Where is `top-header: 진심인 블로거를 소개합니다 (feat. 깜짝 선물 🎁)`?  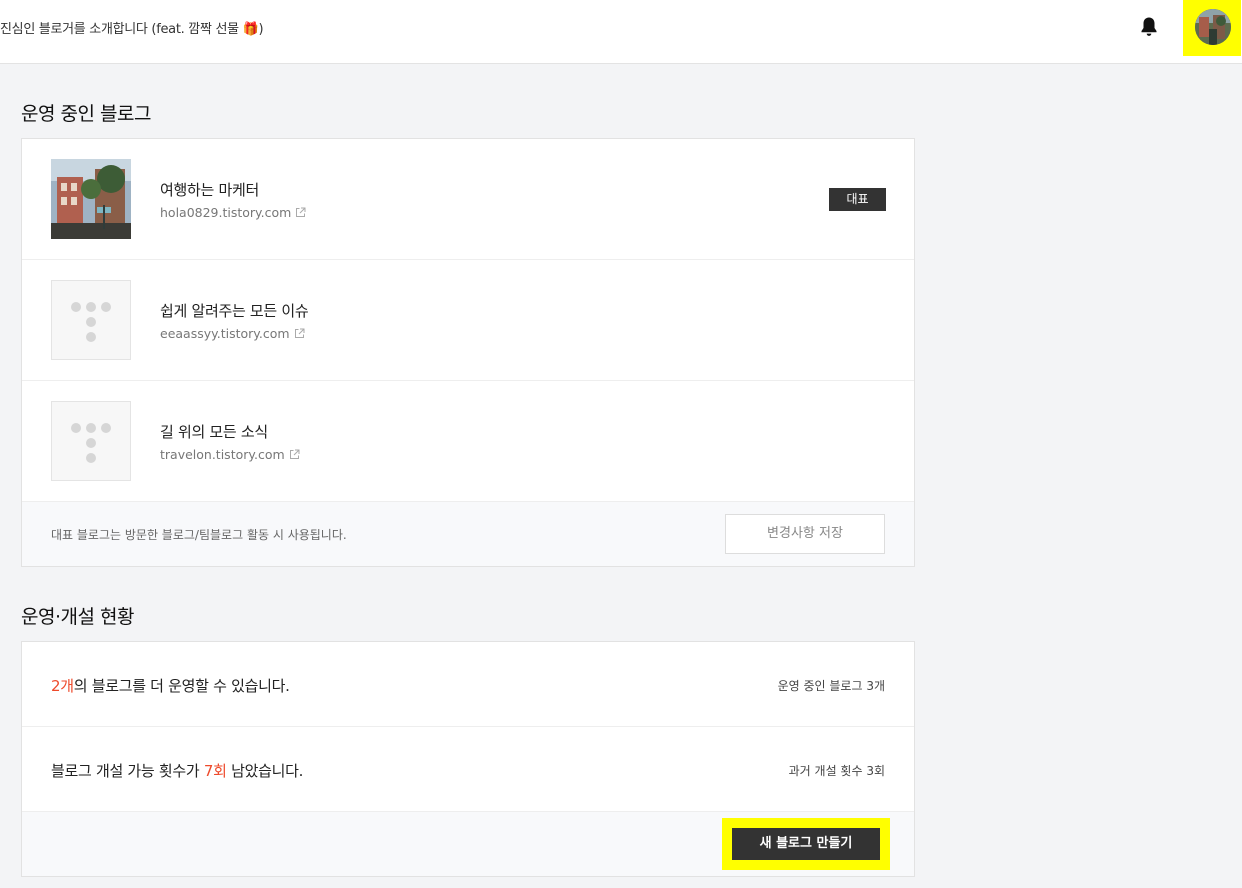
top-header: 진심인 블로거를 소개합니다 (feat. 깜짝 선물 🎁) is located at coordinates (621, 32).